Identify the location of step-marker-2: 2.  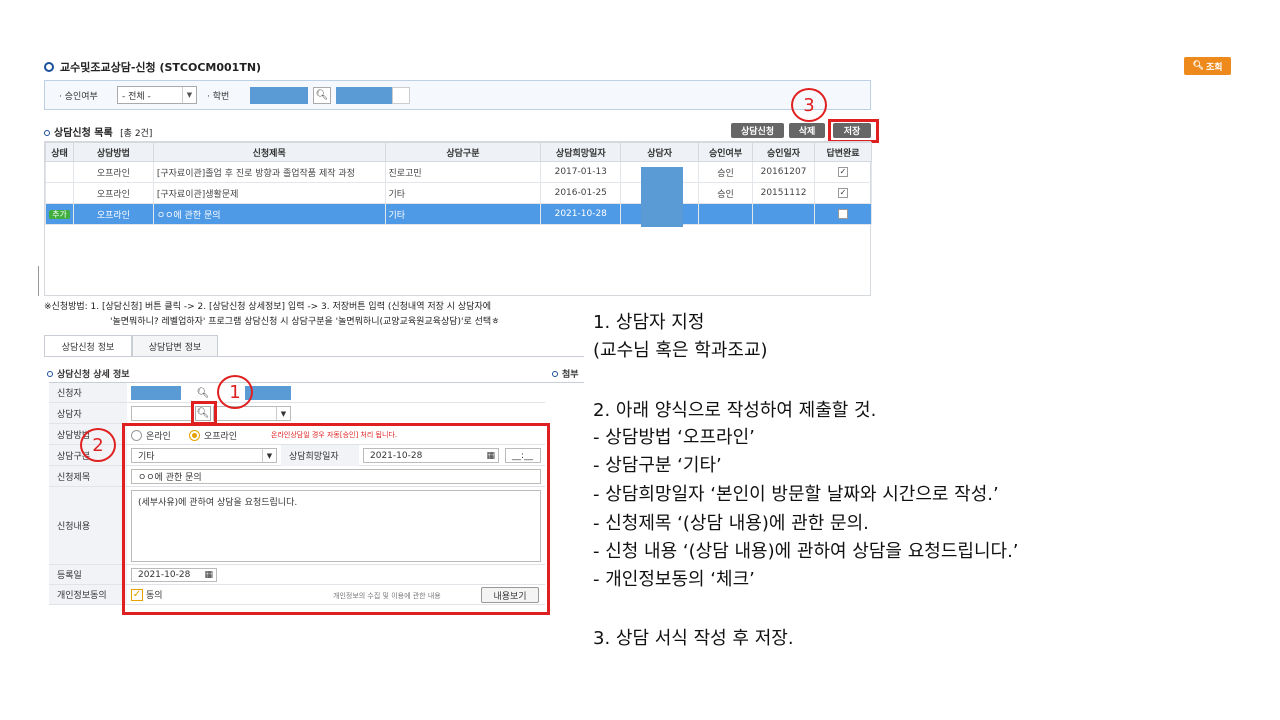
(98, 445).